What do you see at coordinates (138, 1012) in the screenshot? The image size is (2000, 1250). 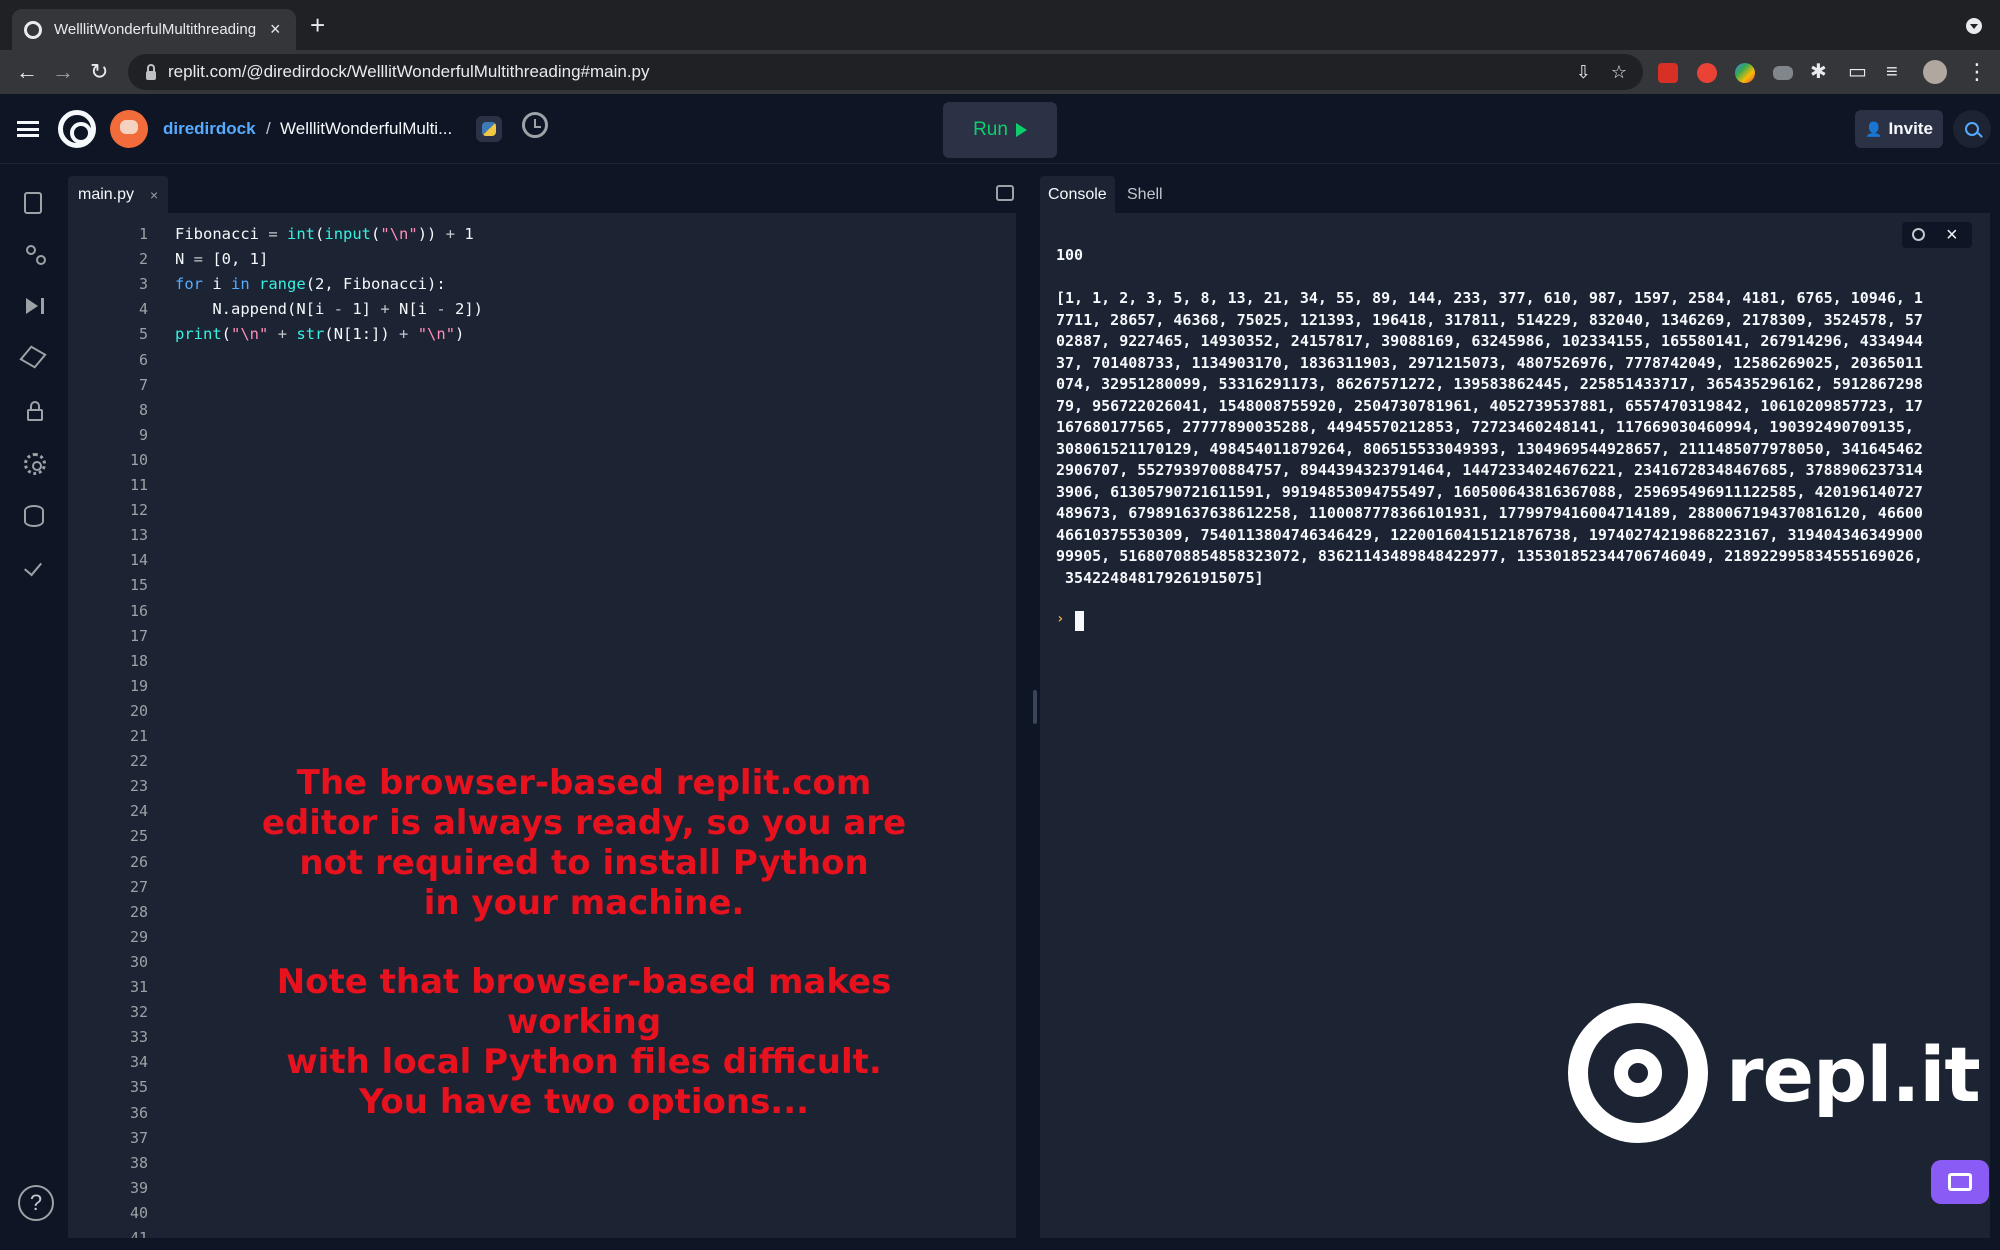 I see `line-number: 32` at bounding box center [138, 1012].